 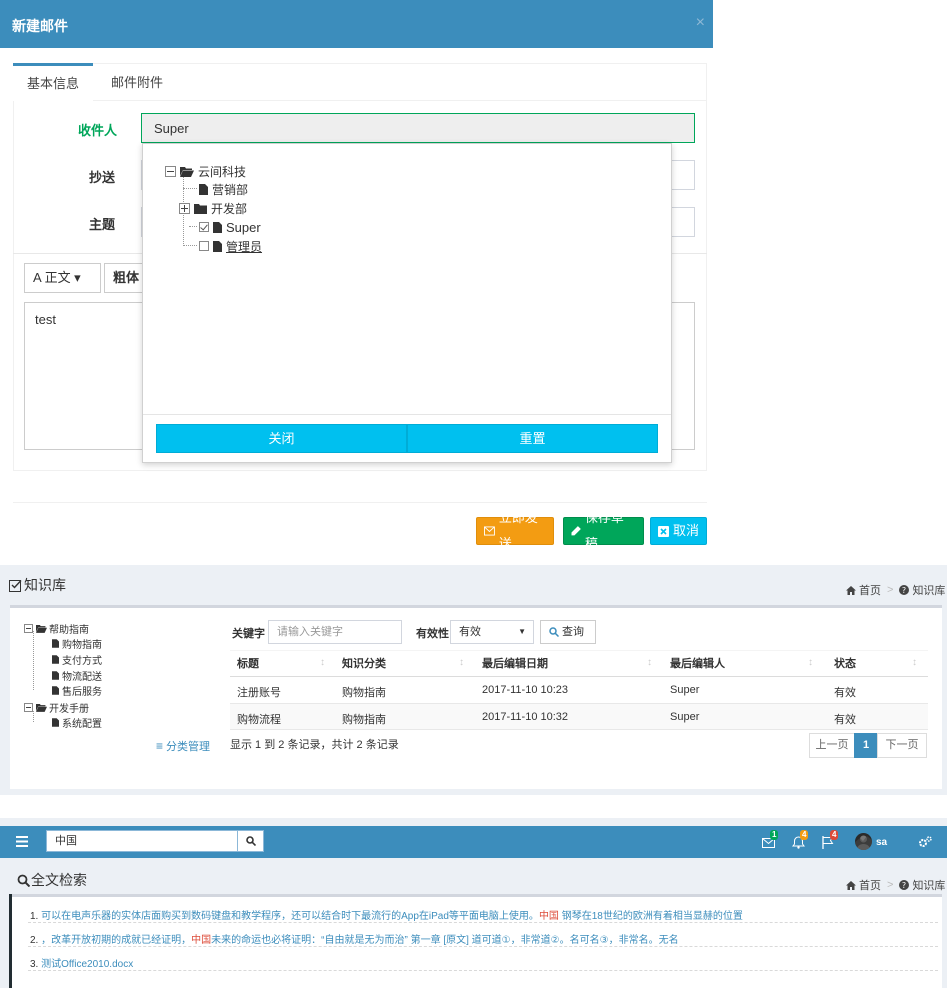 I want to click on cancel-button: 取消, so click(x=678, y=531).